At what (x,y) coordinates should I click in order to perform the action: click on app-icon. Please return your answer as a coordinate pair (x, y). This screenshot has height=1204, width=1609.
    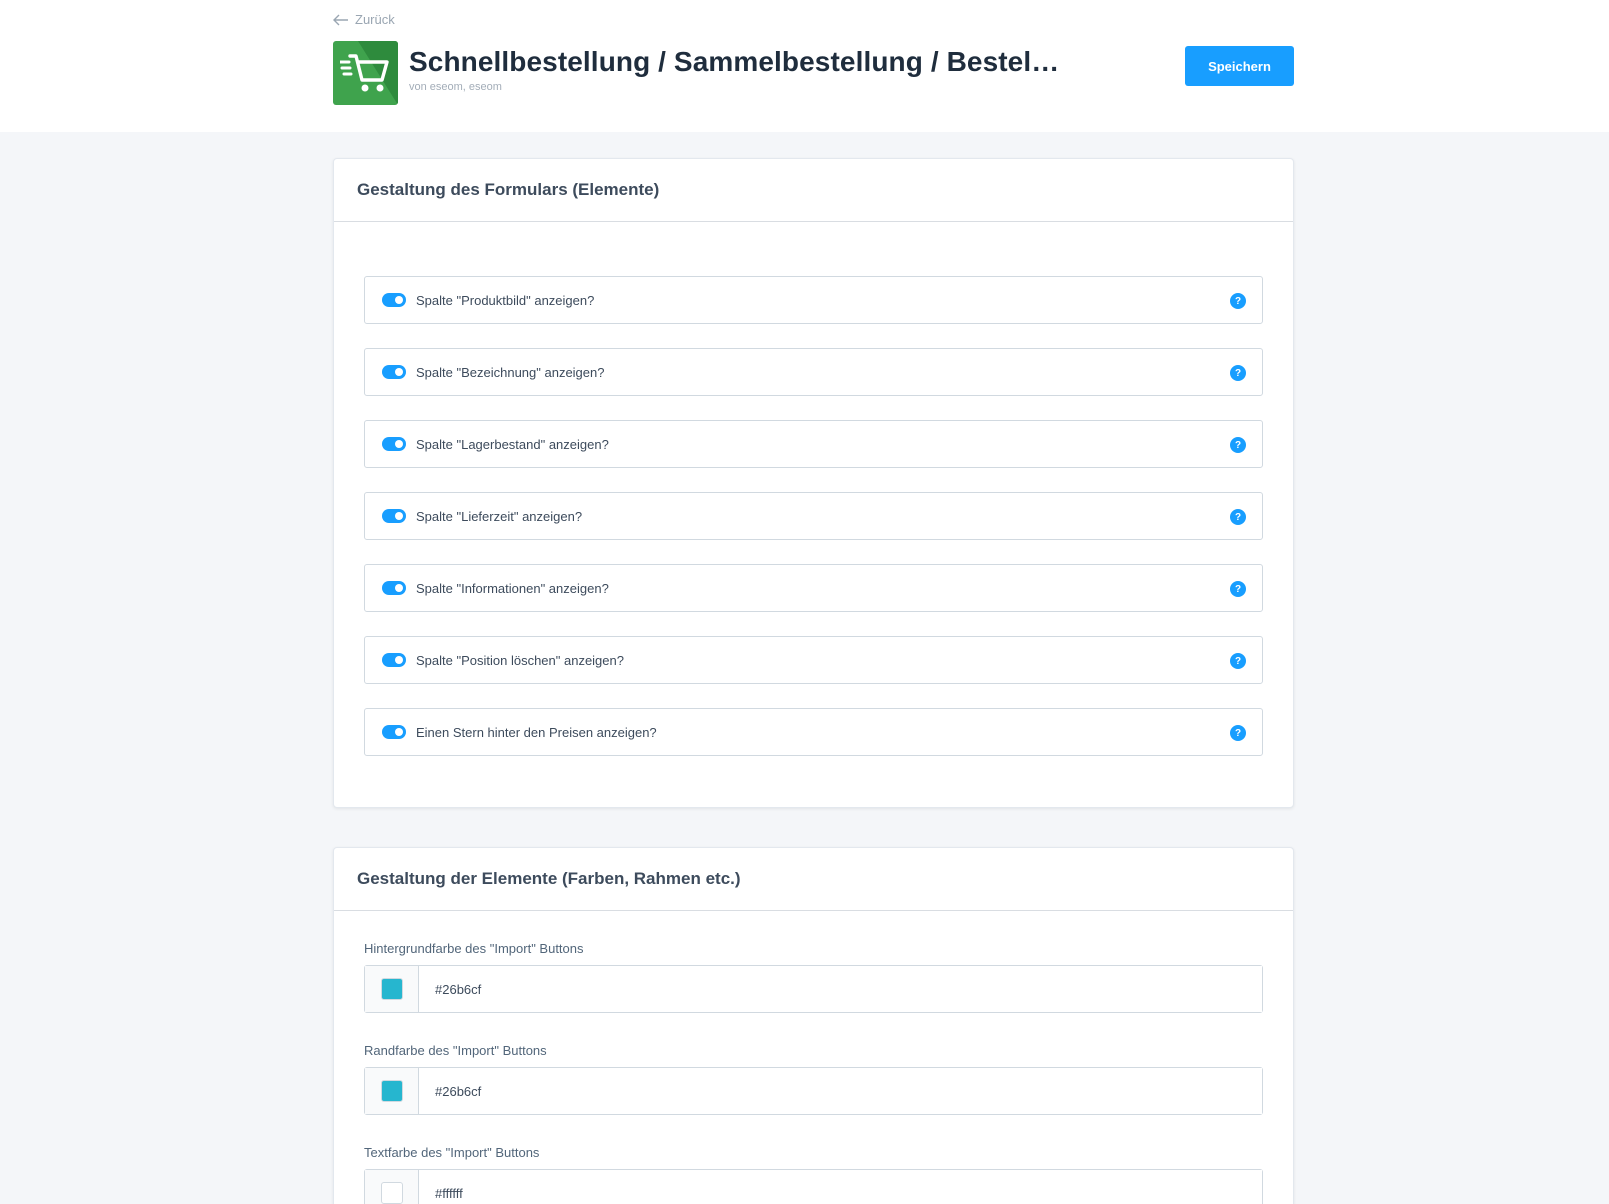
    Looking at the image, I should click on (365, 73).